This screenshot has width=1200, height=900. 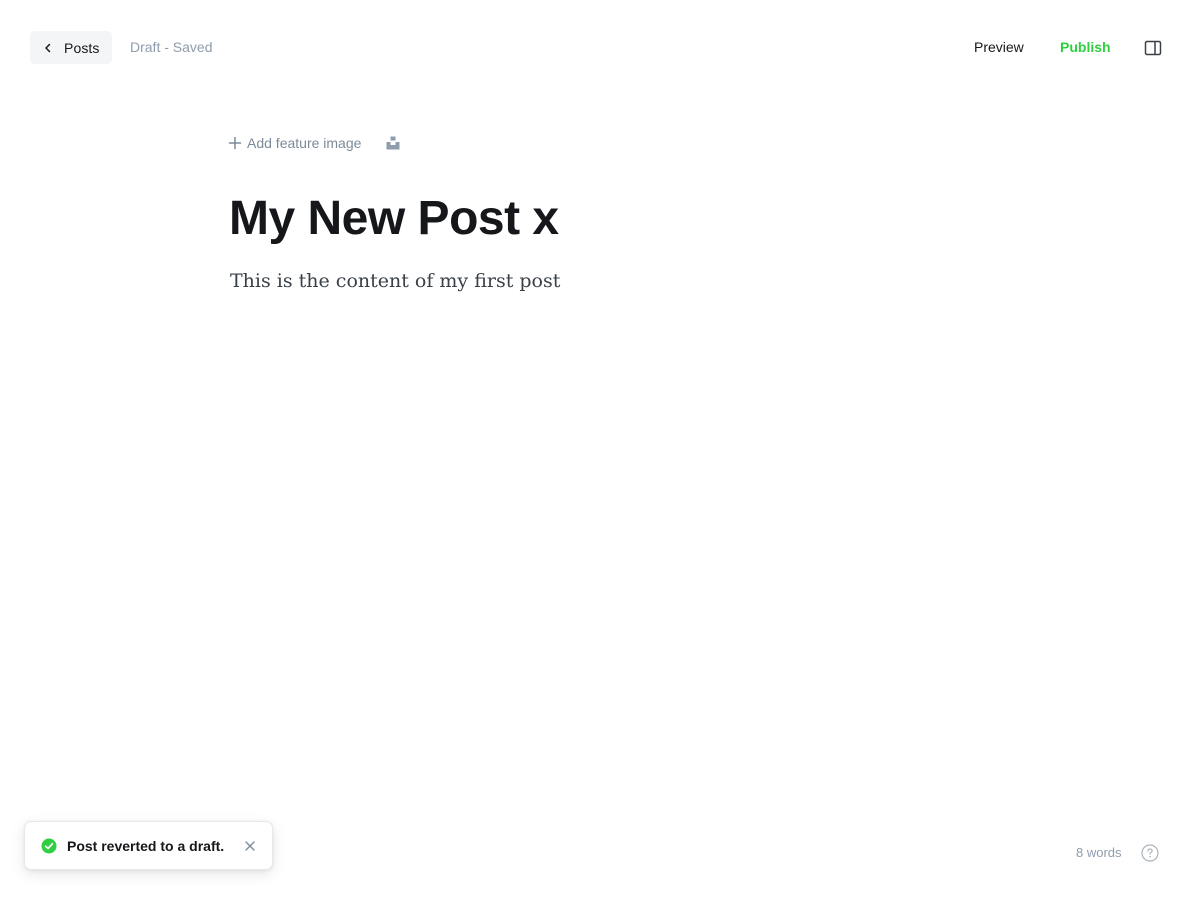 What do you see at coordinates (1099, 852) in the screenshot?
I see `word-count: 8 words` at bounding box center [1099, 852].